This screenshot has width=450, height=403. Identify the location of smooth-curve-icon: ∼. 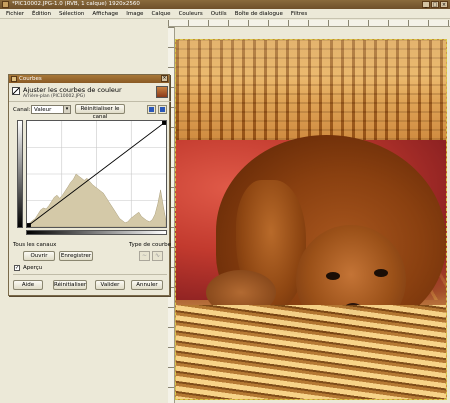
(144, 256).